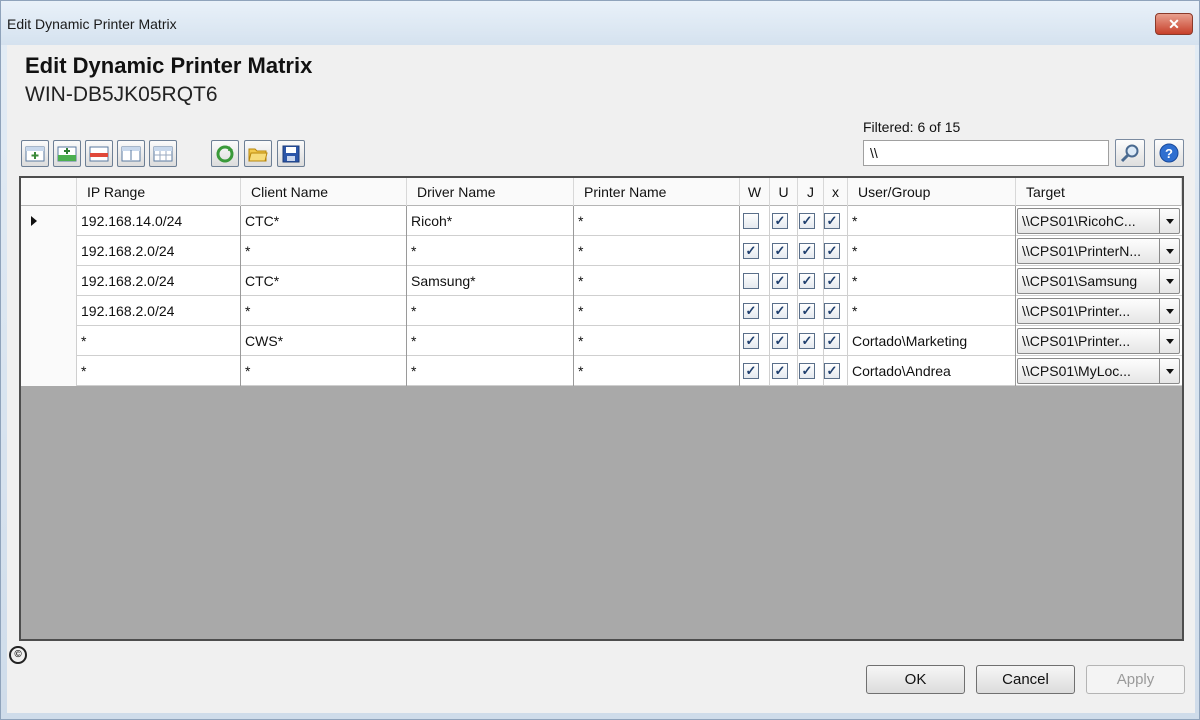 Image resolution: width=1200 pixels, height=720 pixels. Describe the element at coordinates (986, 153) in the screenshot. I see `filter-input` at that location.